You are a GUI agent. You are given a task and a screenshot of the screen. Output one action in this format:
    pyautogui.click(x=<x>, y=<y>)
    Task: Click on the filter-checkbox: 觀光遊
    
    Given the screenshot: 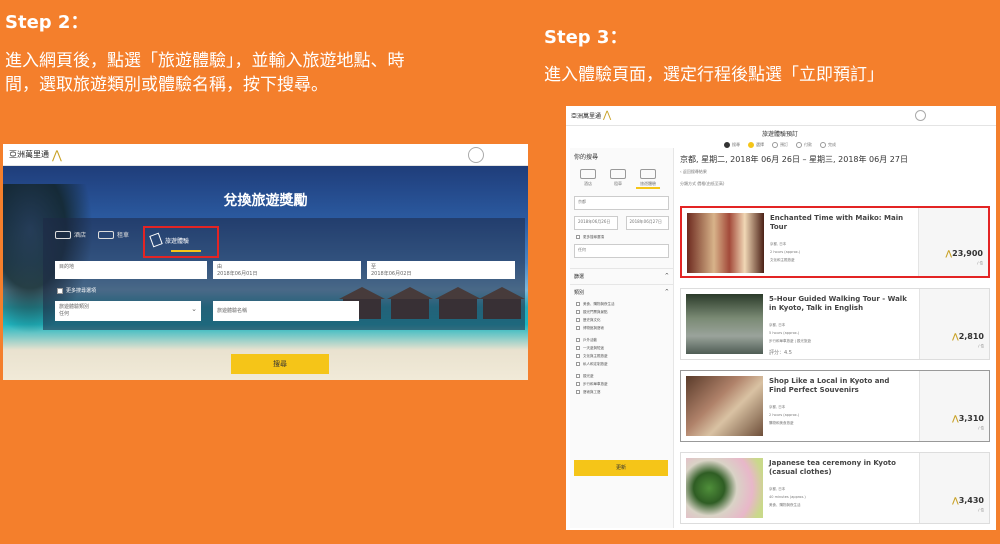 What is the action you would take?
    pyautogui.click(x=621, y=376)
    